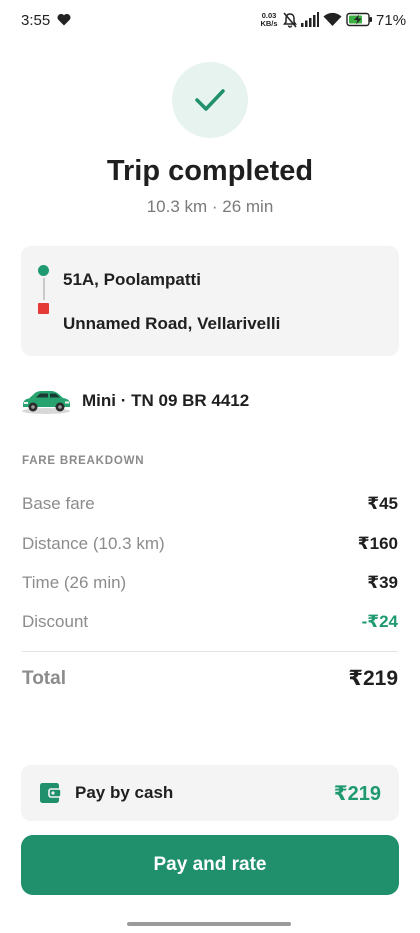  I want to click on fare-amount: ₹160, so click(377, 543).